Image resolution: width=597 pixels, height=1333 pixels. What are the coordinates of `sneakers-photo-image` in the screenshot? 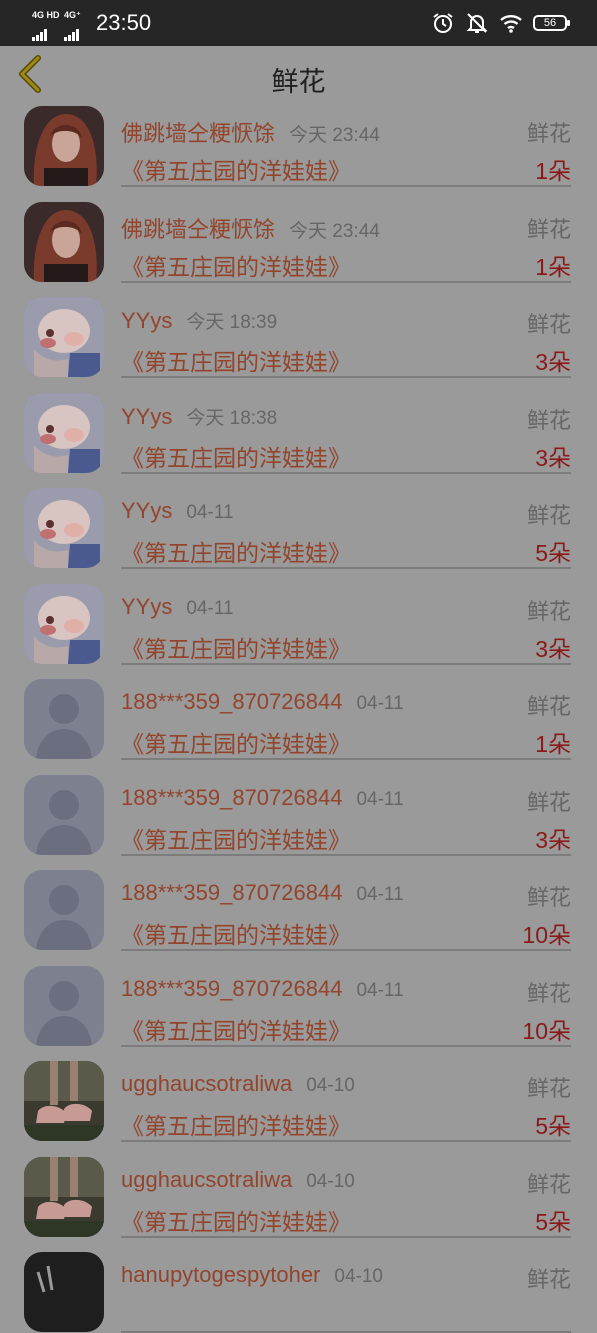 It's located at (64, 1196).